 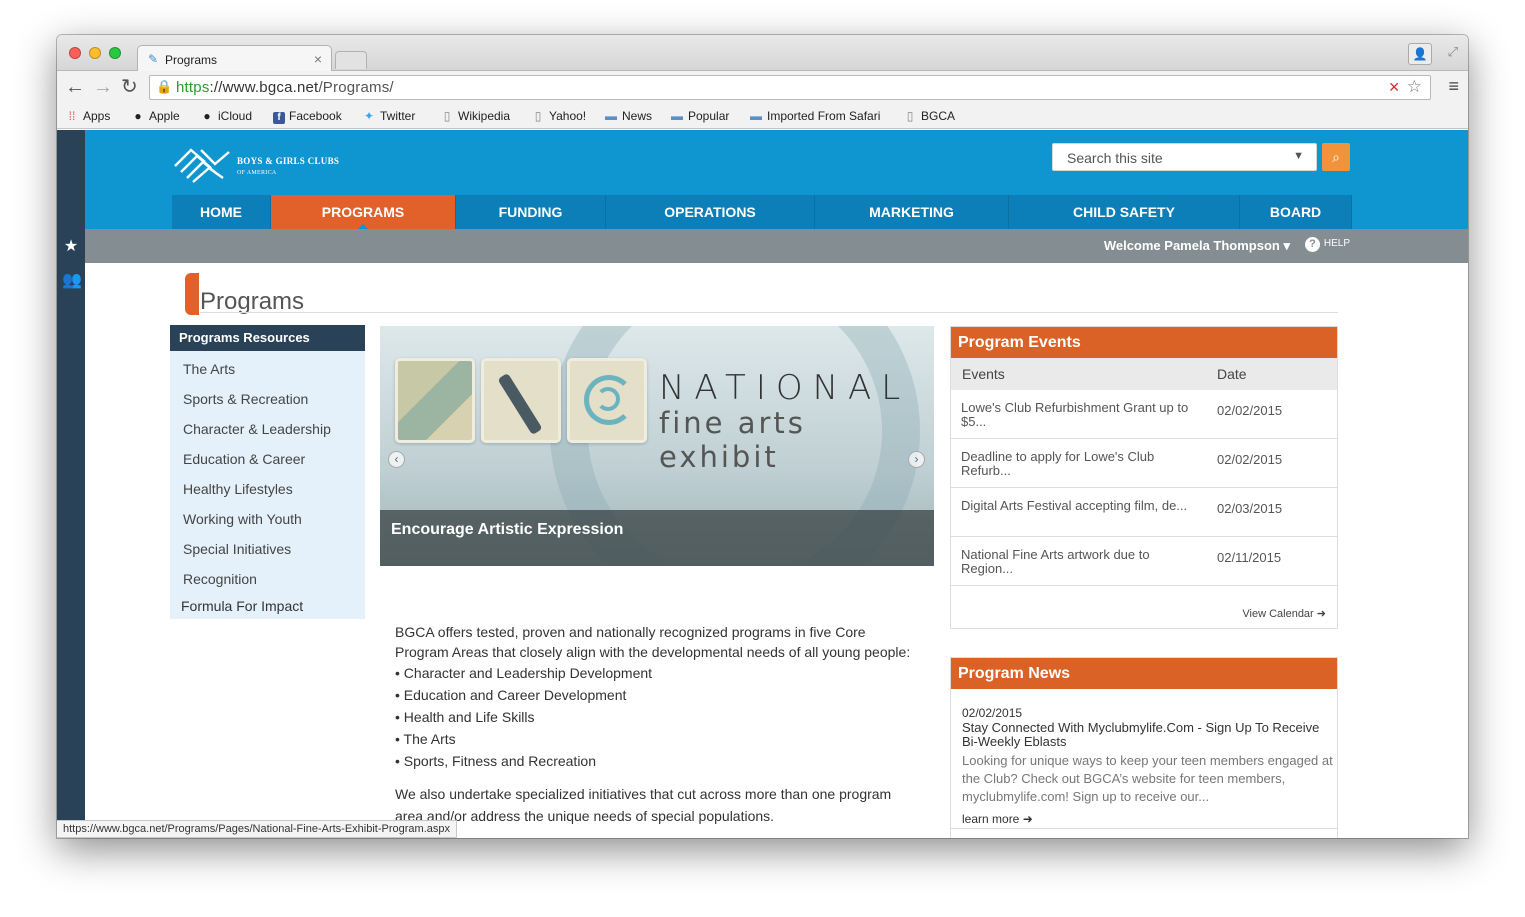 I want to click on zoom-window-button, so click(x=115, y=53).